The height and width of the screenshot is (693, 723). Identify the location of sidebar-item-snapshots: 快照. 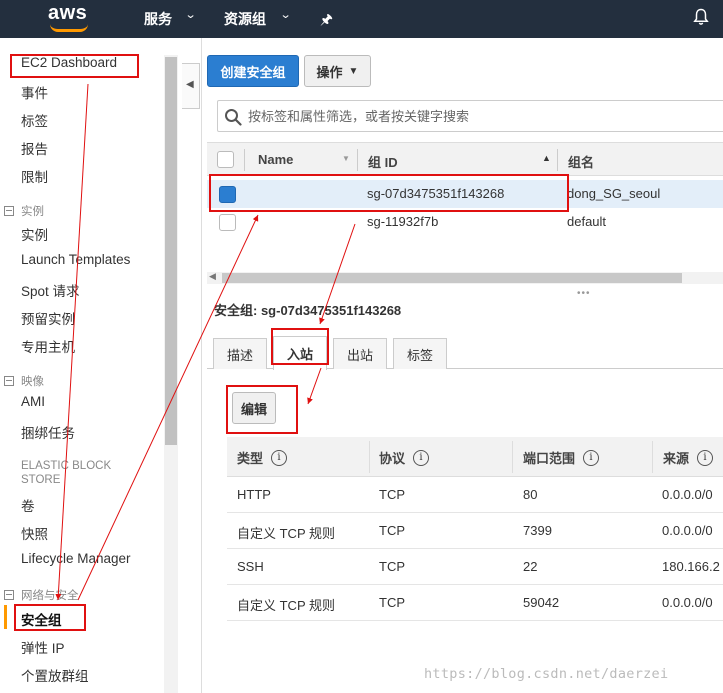
(34, 533).